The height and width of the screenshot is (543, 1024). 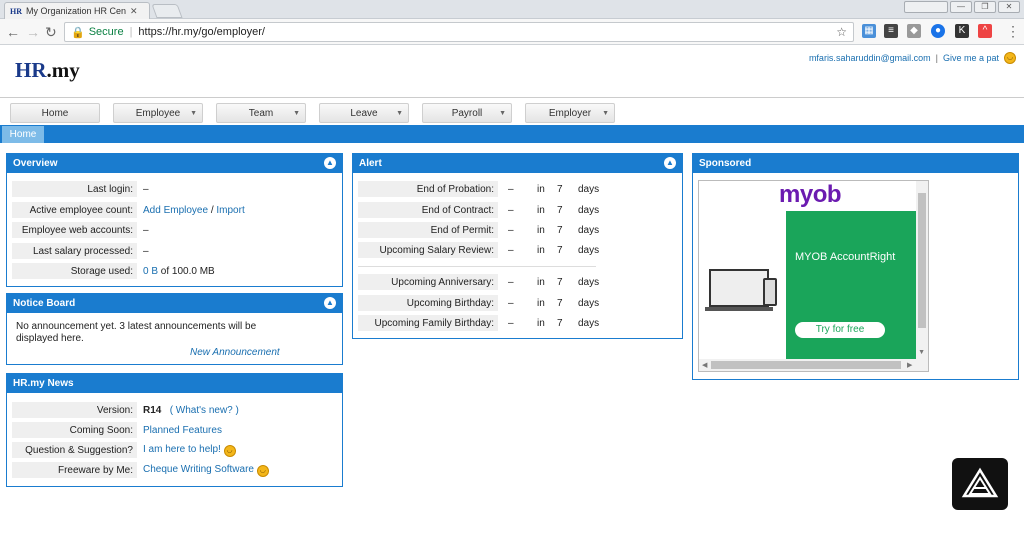 I want to click on extension-mask-icon: ^, so click(x=985, y=31).